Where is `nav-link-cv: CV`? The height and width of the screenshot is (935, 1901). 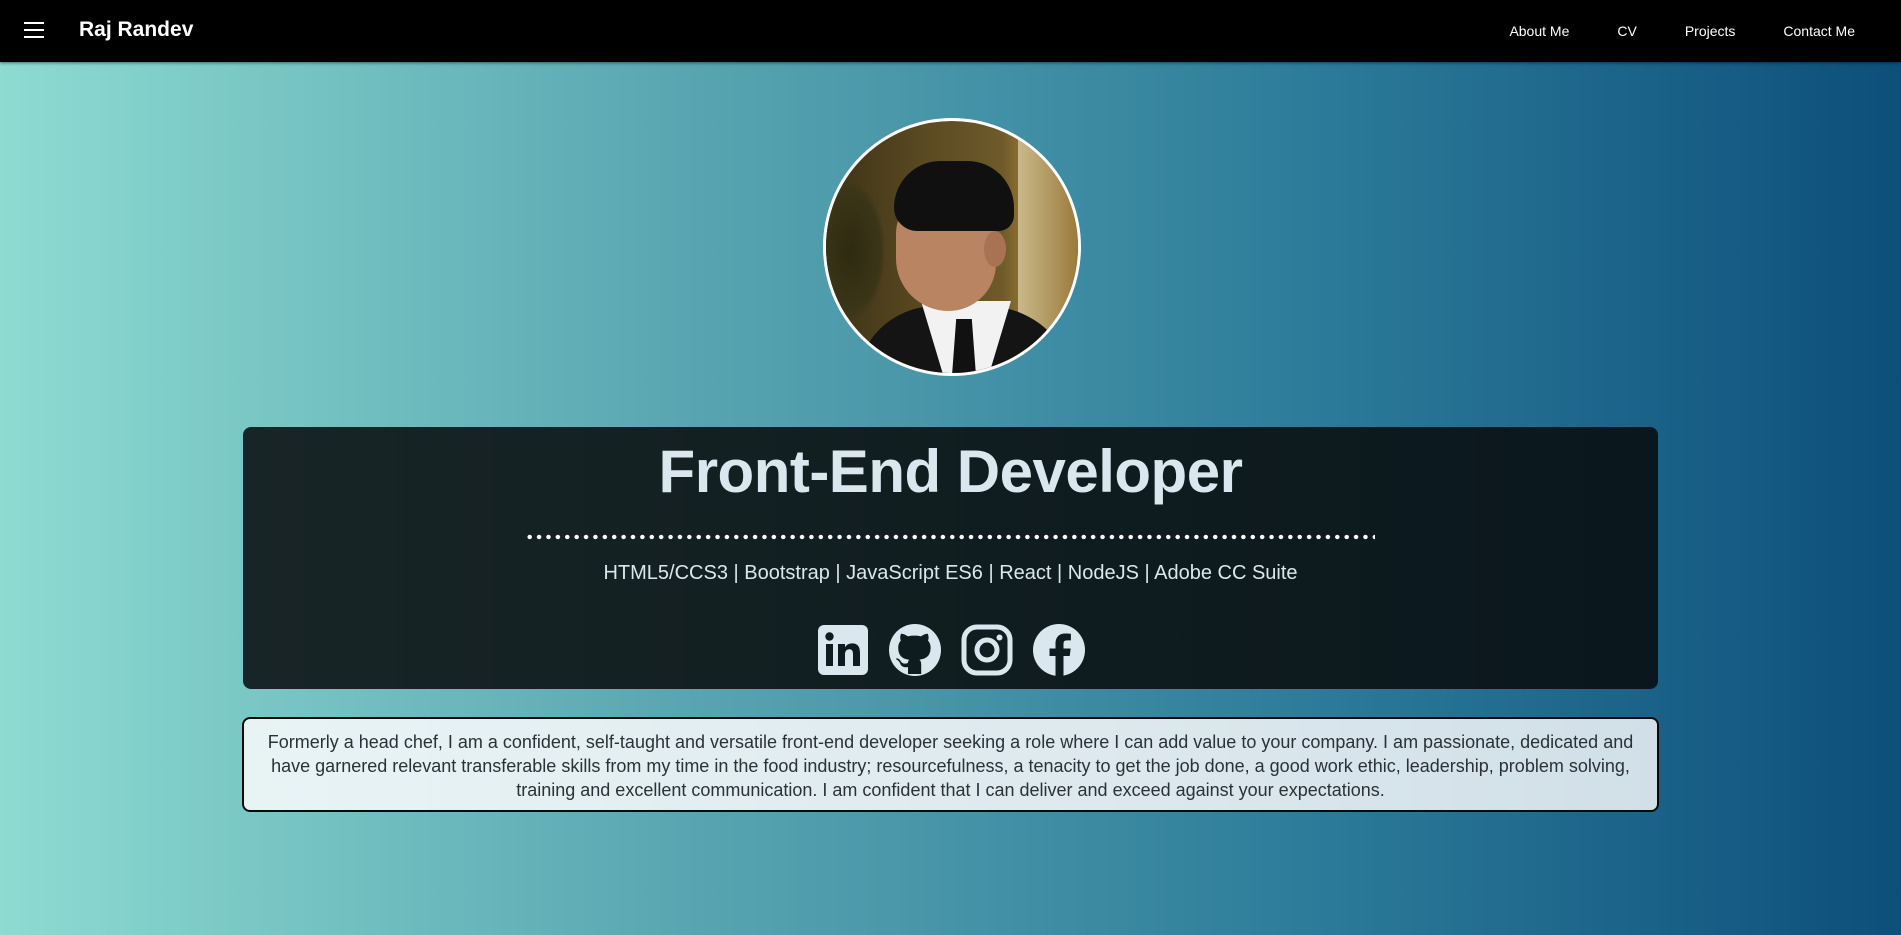
nav-link-cv: CV is located at coordinates (1626, 31).